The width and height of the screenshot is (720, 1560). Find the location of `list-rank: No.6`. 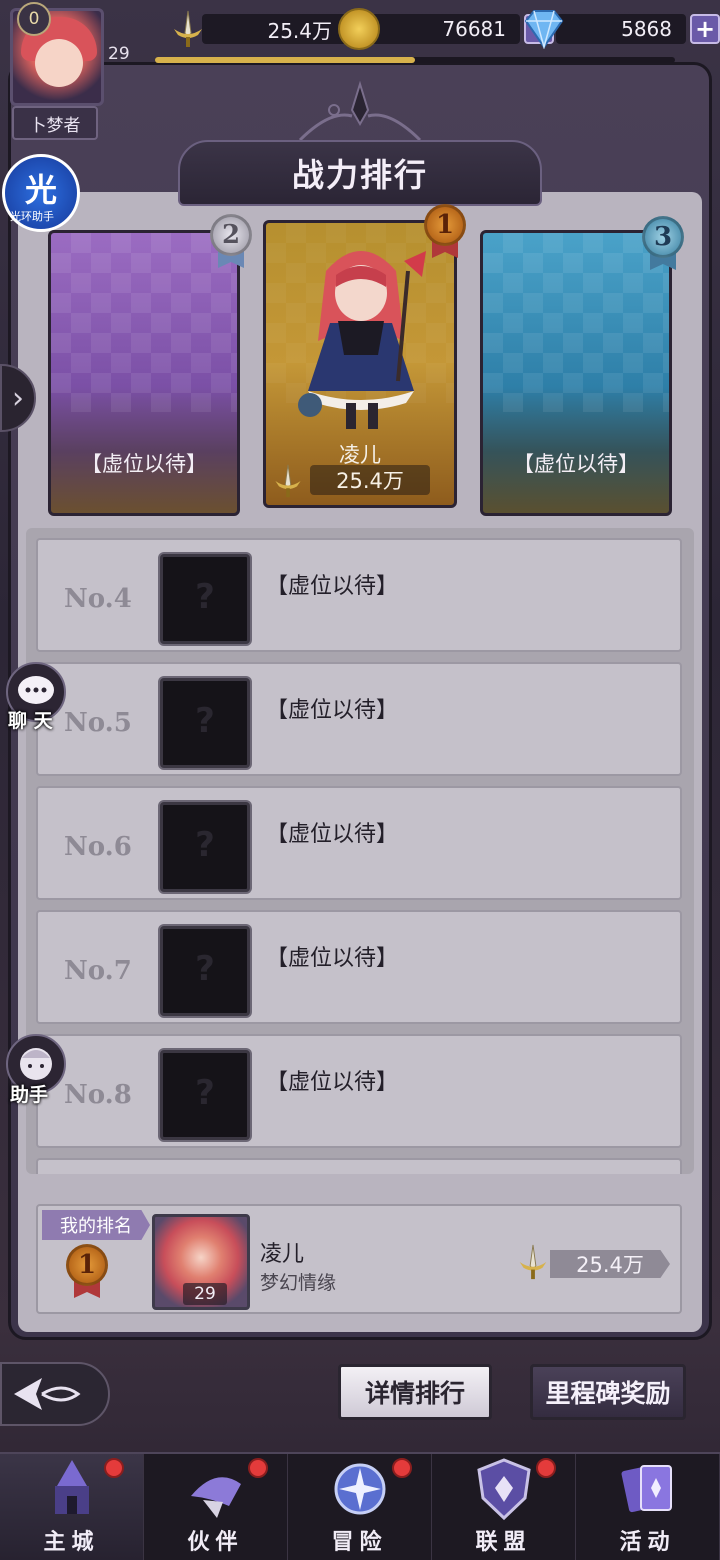

list-rank: No.6 is located at coordinates (98, 847).